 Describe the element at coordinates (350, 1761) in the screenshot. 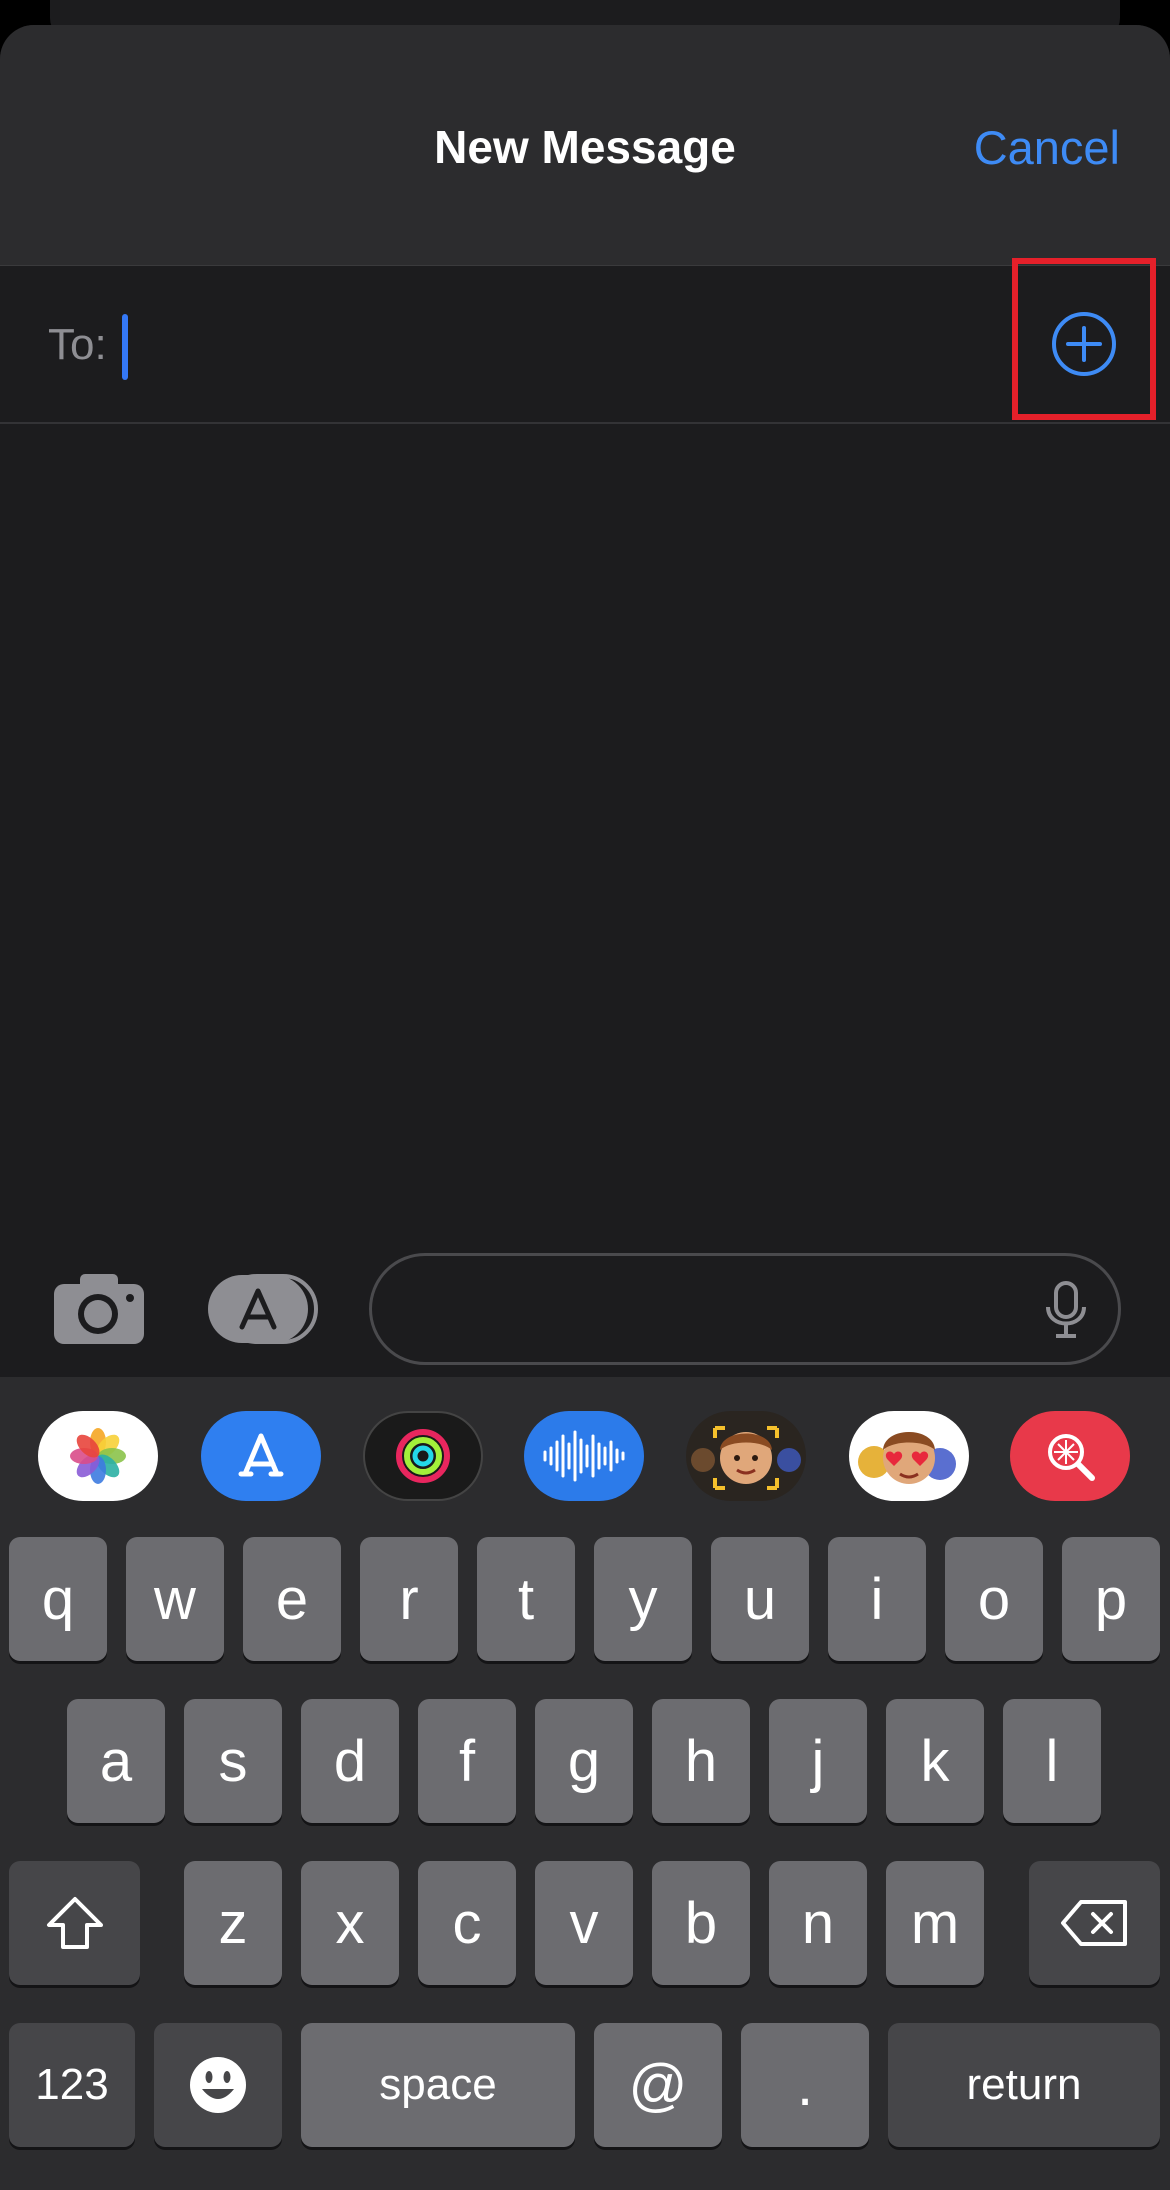

I see `key-d: d` at that location.